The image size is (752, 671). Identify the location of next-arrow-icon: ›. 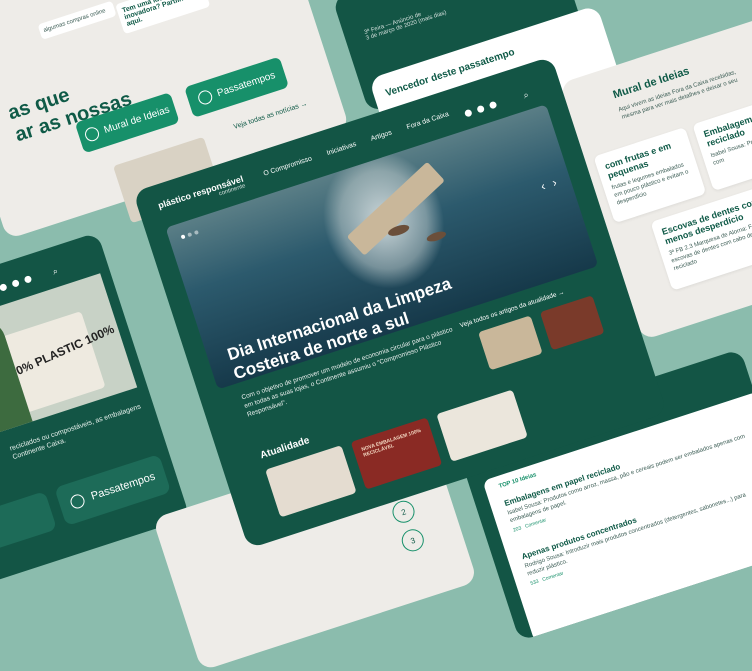
(554, 182).